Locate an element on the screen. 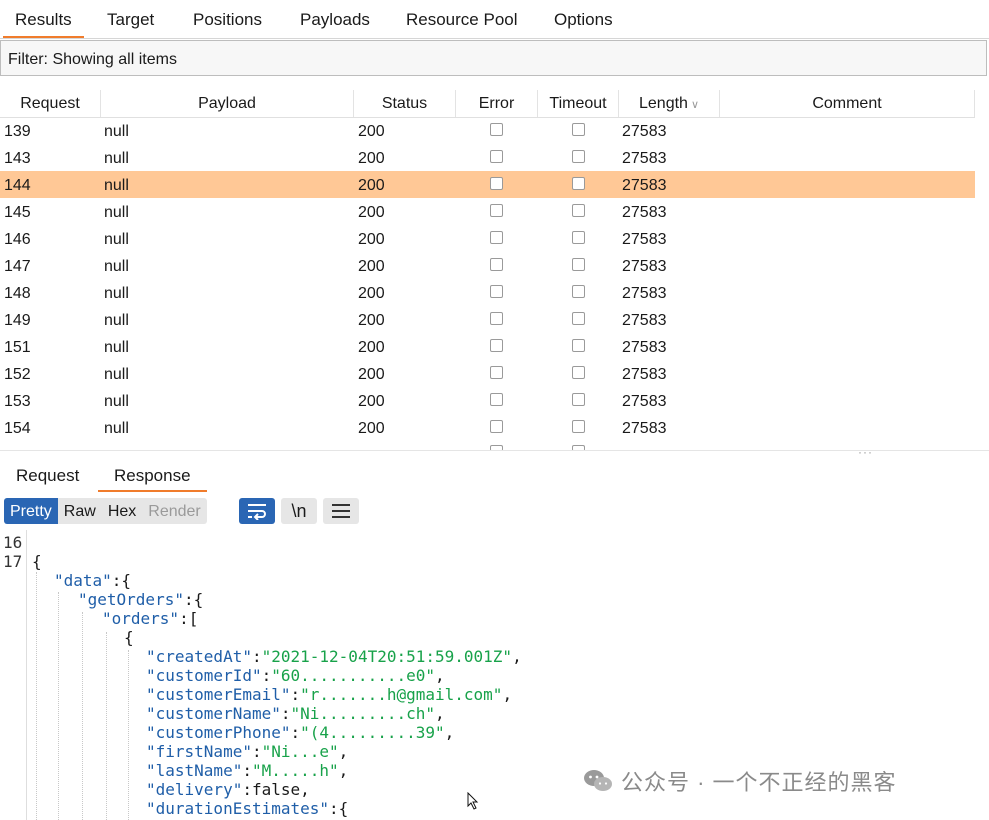  column-label: Request is located at coordinates (50, 103).